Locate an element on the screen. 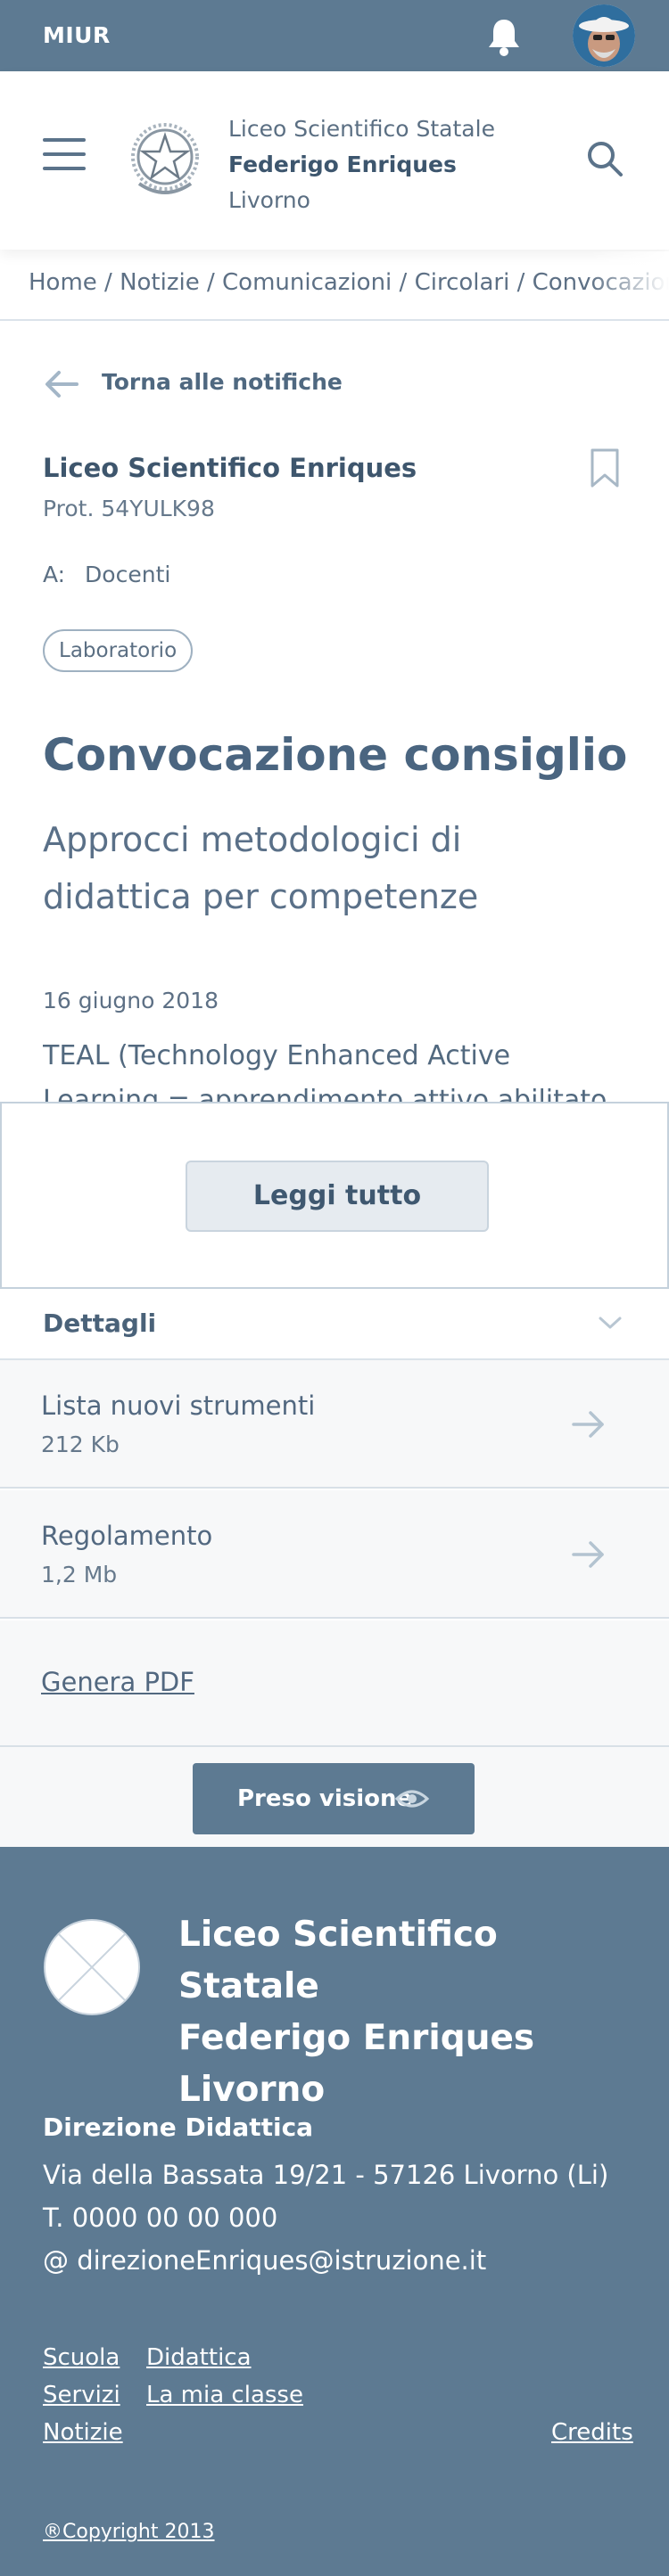  back-link-label: Torna alle notifiche is located at coordinates (222, 382).